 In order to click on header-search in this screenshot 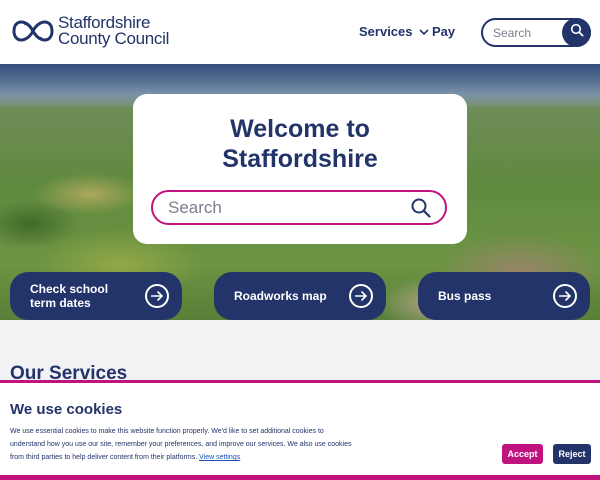, I will do `click(536, 32)`.